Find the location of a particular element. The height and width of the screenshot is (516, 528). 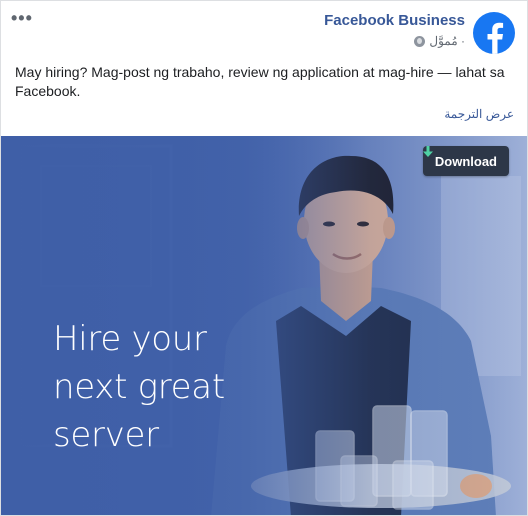

page-name-link: Facebook Business is located at coordinates (394, 20).